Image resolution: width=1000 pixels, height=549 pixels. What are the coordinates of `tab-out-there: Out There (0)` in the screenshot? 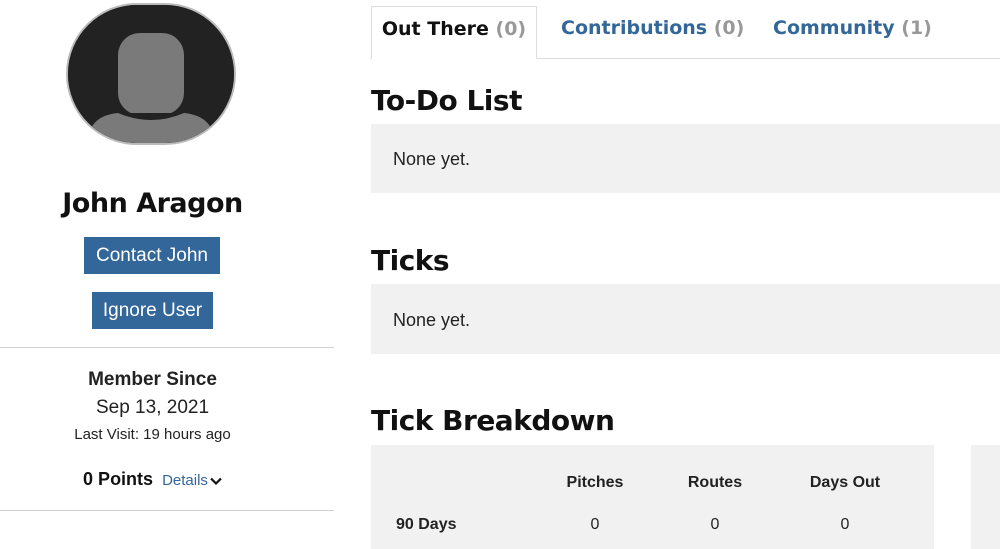 It's located at (454, 32).